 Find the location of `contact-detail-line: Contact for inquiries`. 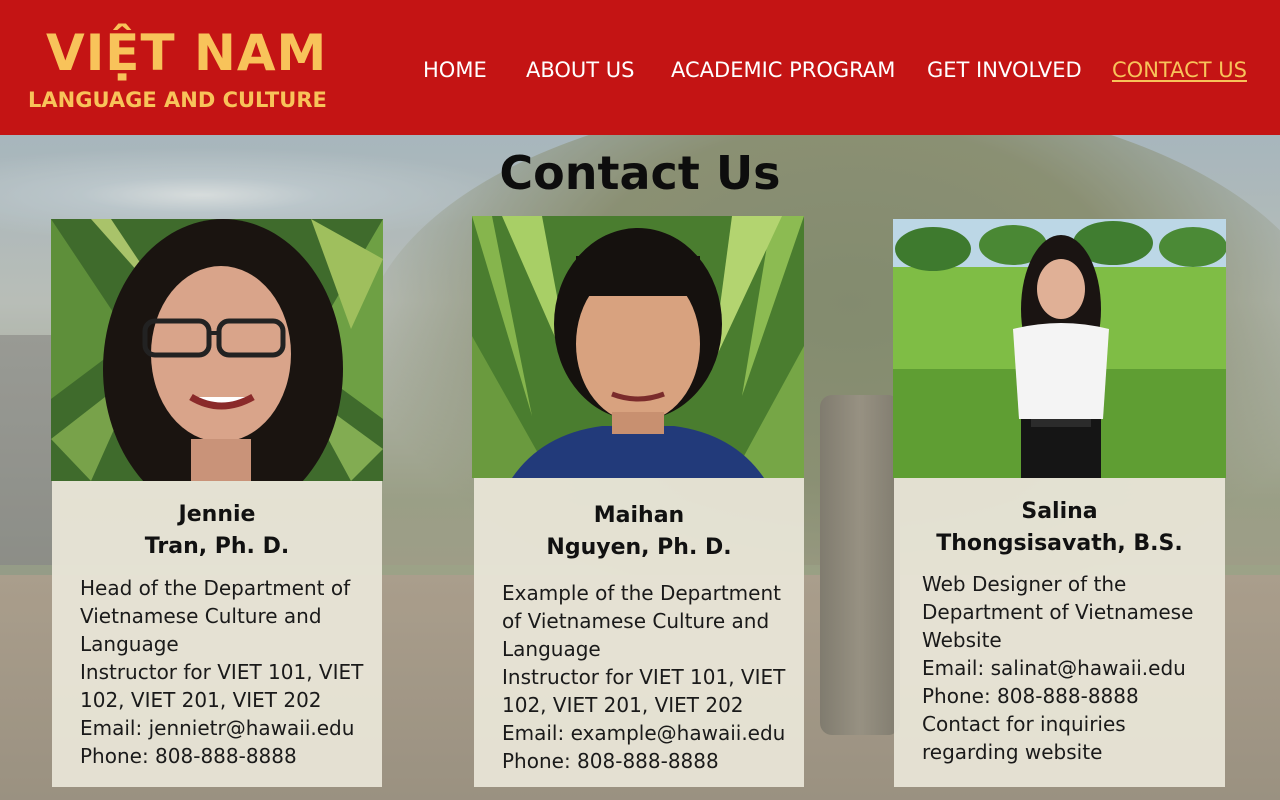

contact-detail-line: Contact for inquiries is located at coordinates (1024, 724).